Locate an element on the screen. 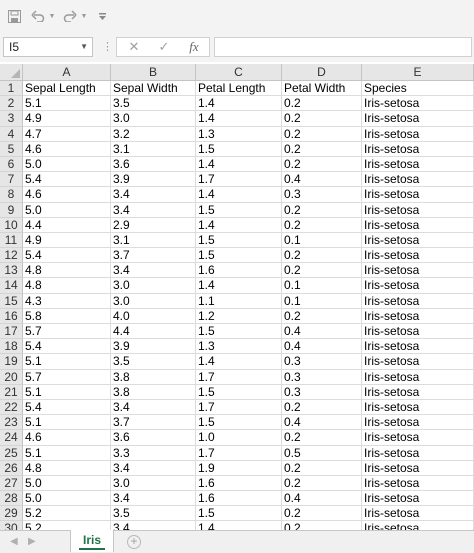 The width and height of the screenshot is (474, 553). row-header: 30 is located at coordinates (11, 525).